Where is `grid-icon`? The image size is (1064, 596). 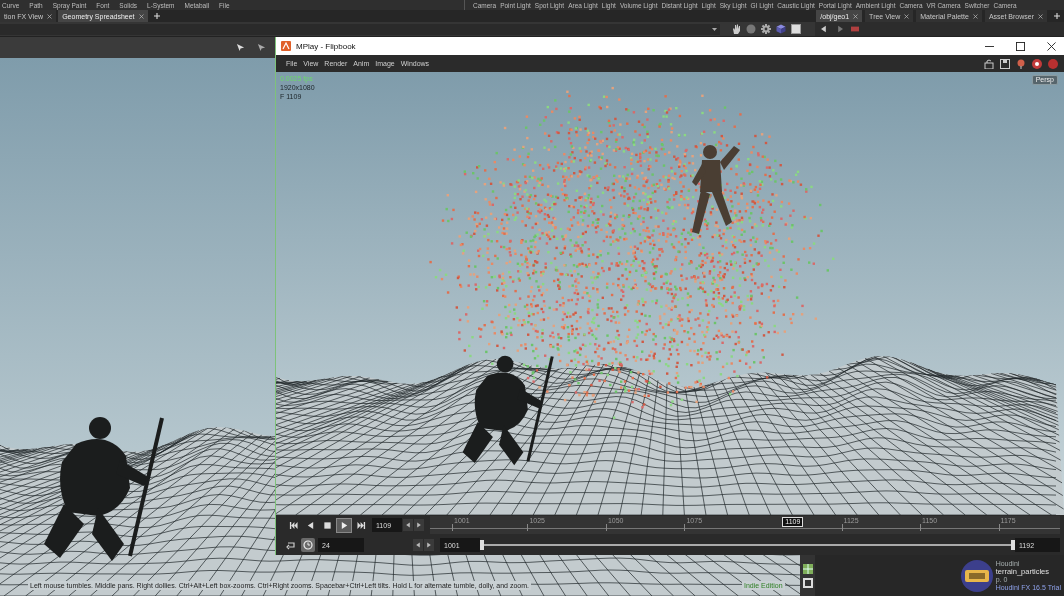 grid-icon is located at coordinates (807, 569).